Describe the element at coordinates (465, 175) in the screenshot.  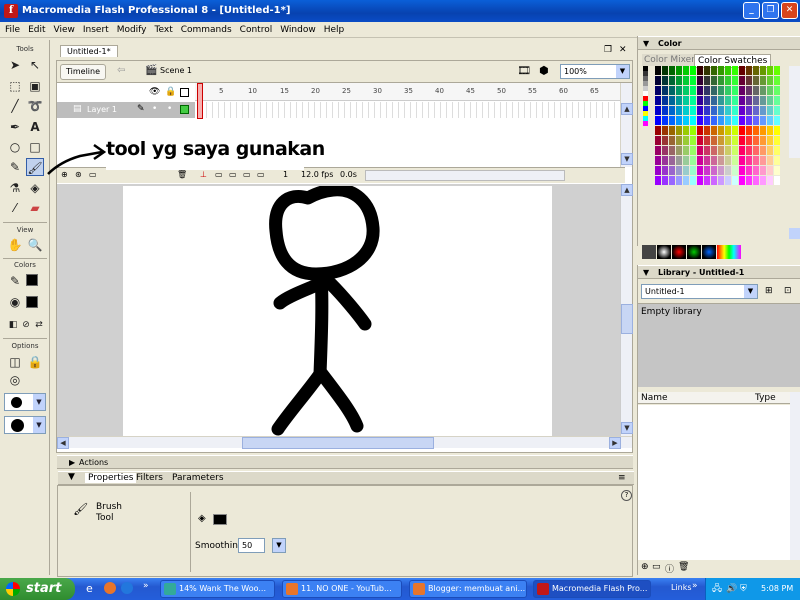
I see `timeline-hscroll` at that location.